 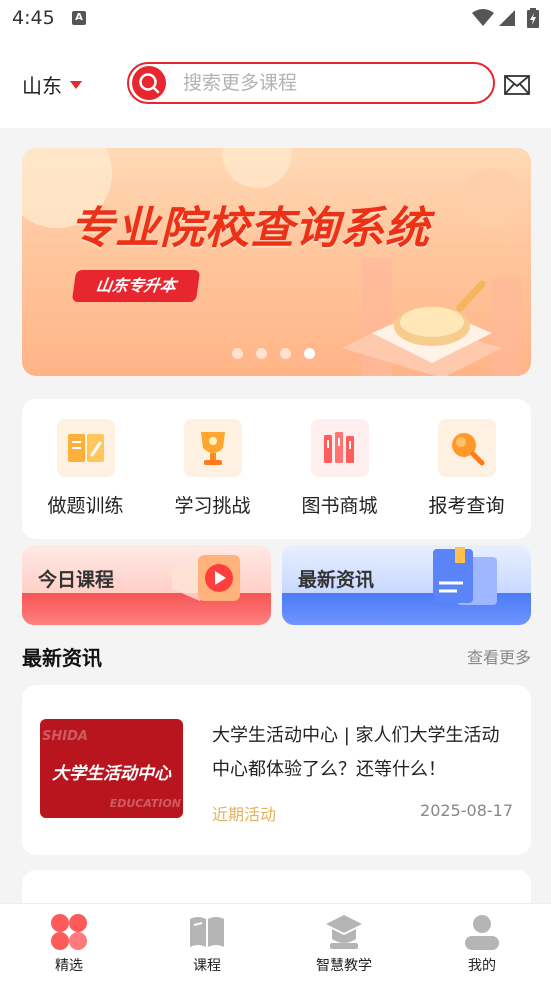 I want to click on grid-icon, so click(x=69, y=932).